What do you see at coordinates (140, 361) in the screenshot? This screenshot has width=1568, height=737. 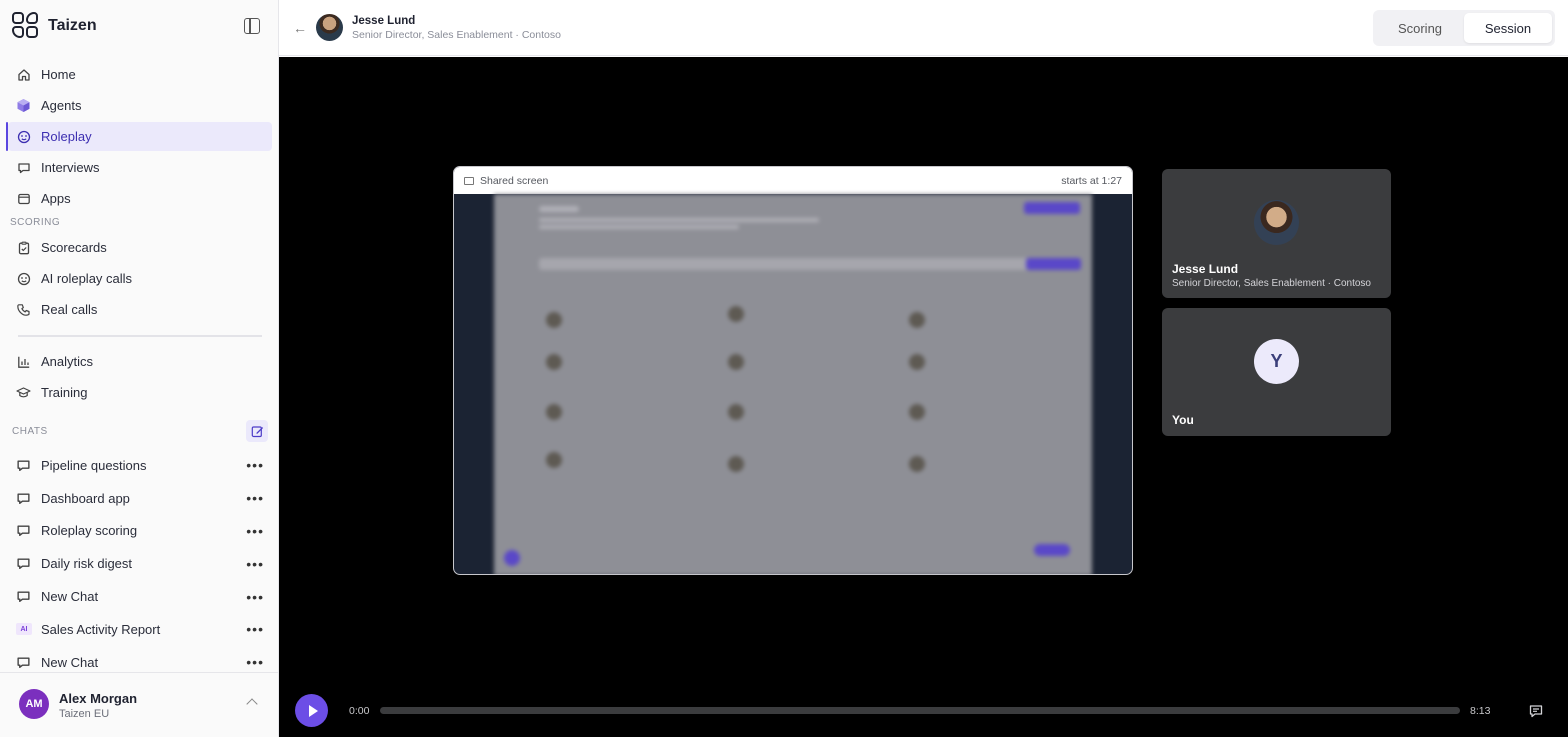 I see `sidebar-item-analytics: Analytics` at bounding box center [140, 361].